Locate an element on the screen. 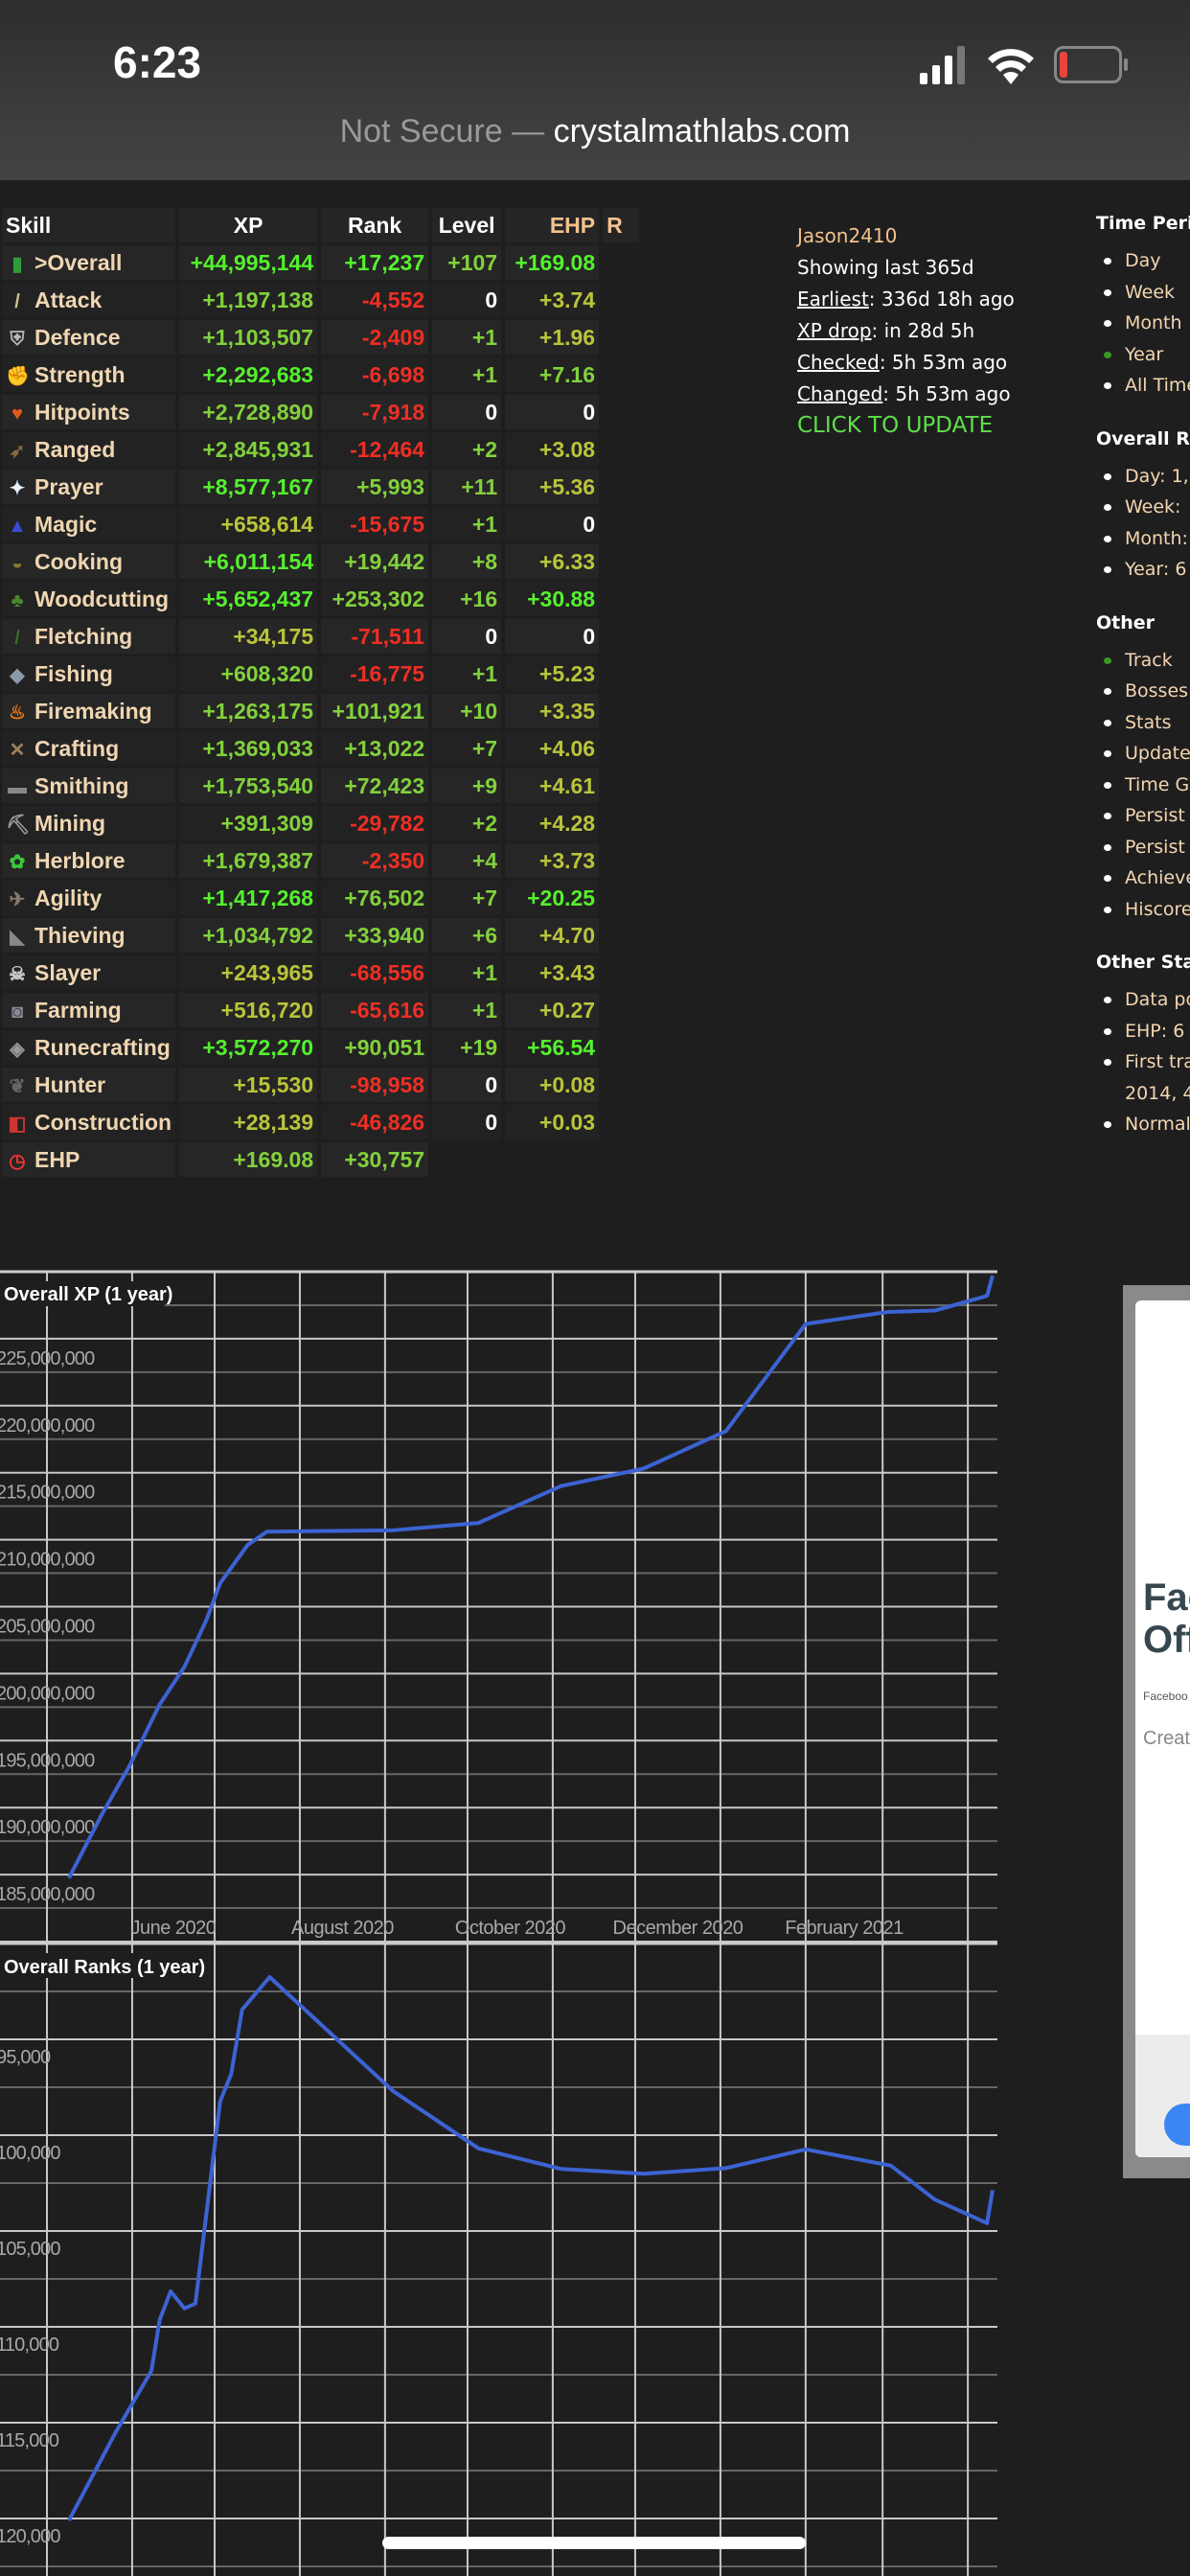 The image size is (1190, 2576). y-tick-label: 200,000,000 is located at coordinates (48, 1693).